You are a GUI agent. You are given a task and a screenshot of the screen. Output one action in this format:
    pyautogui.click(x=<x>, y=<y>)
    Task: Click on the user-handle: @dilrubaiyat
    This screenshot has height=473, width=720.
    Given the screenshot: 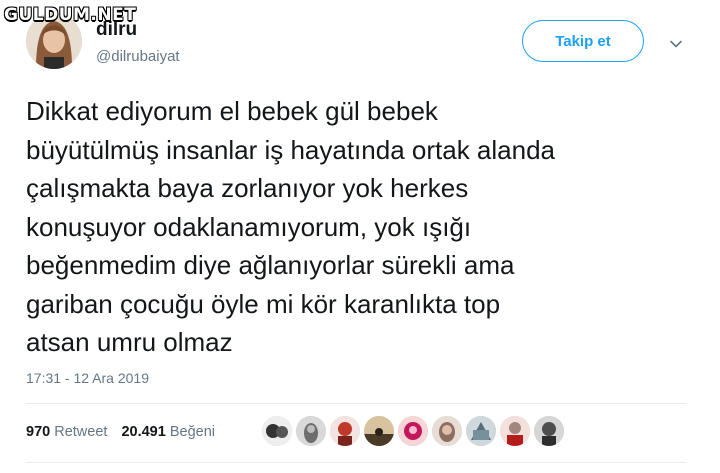 What is the action you would take?
    pyautogui.click(x=138, y=56)
    